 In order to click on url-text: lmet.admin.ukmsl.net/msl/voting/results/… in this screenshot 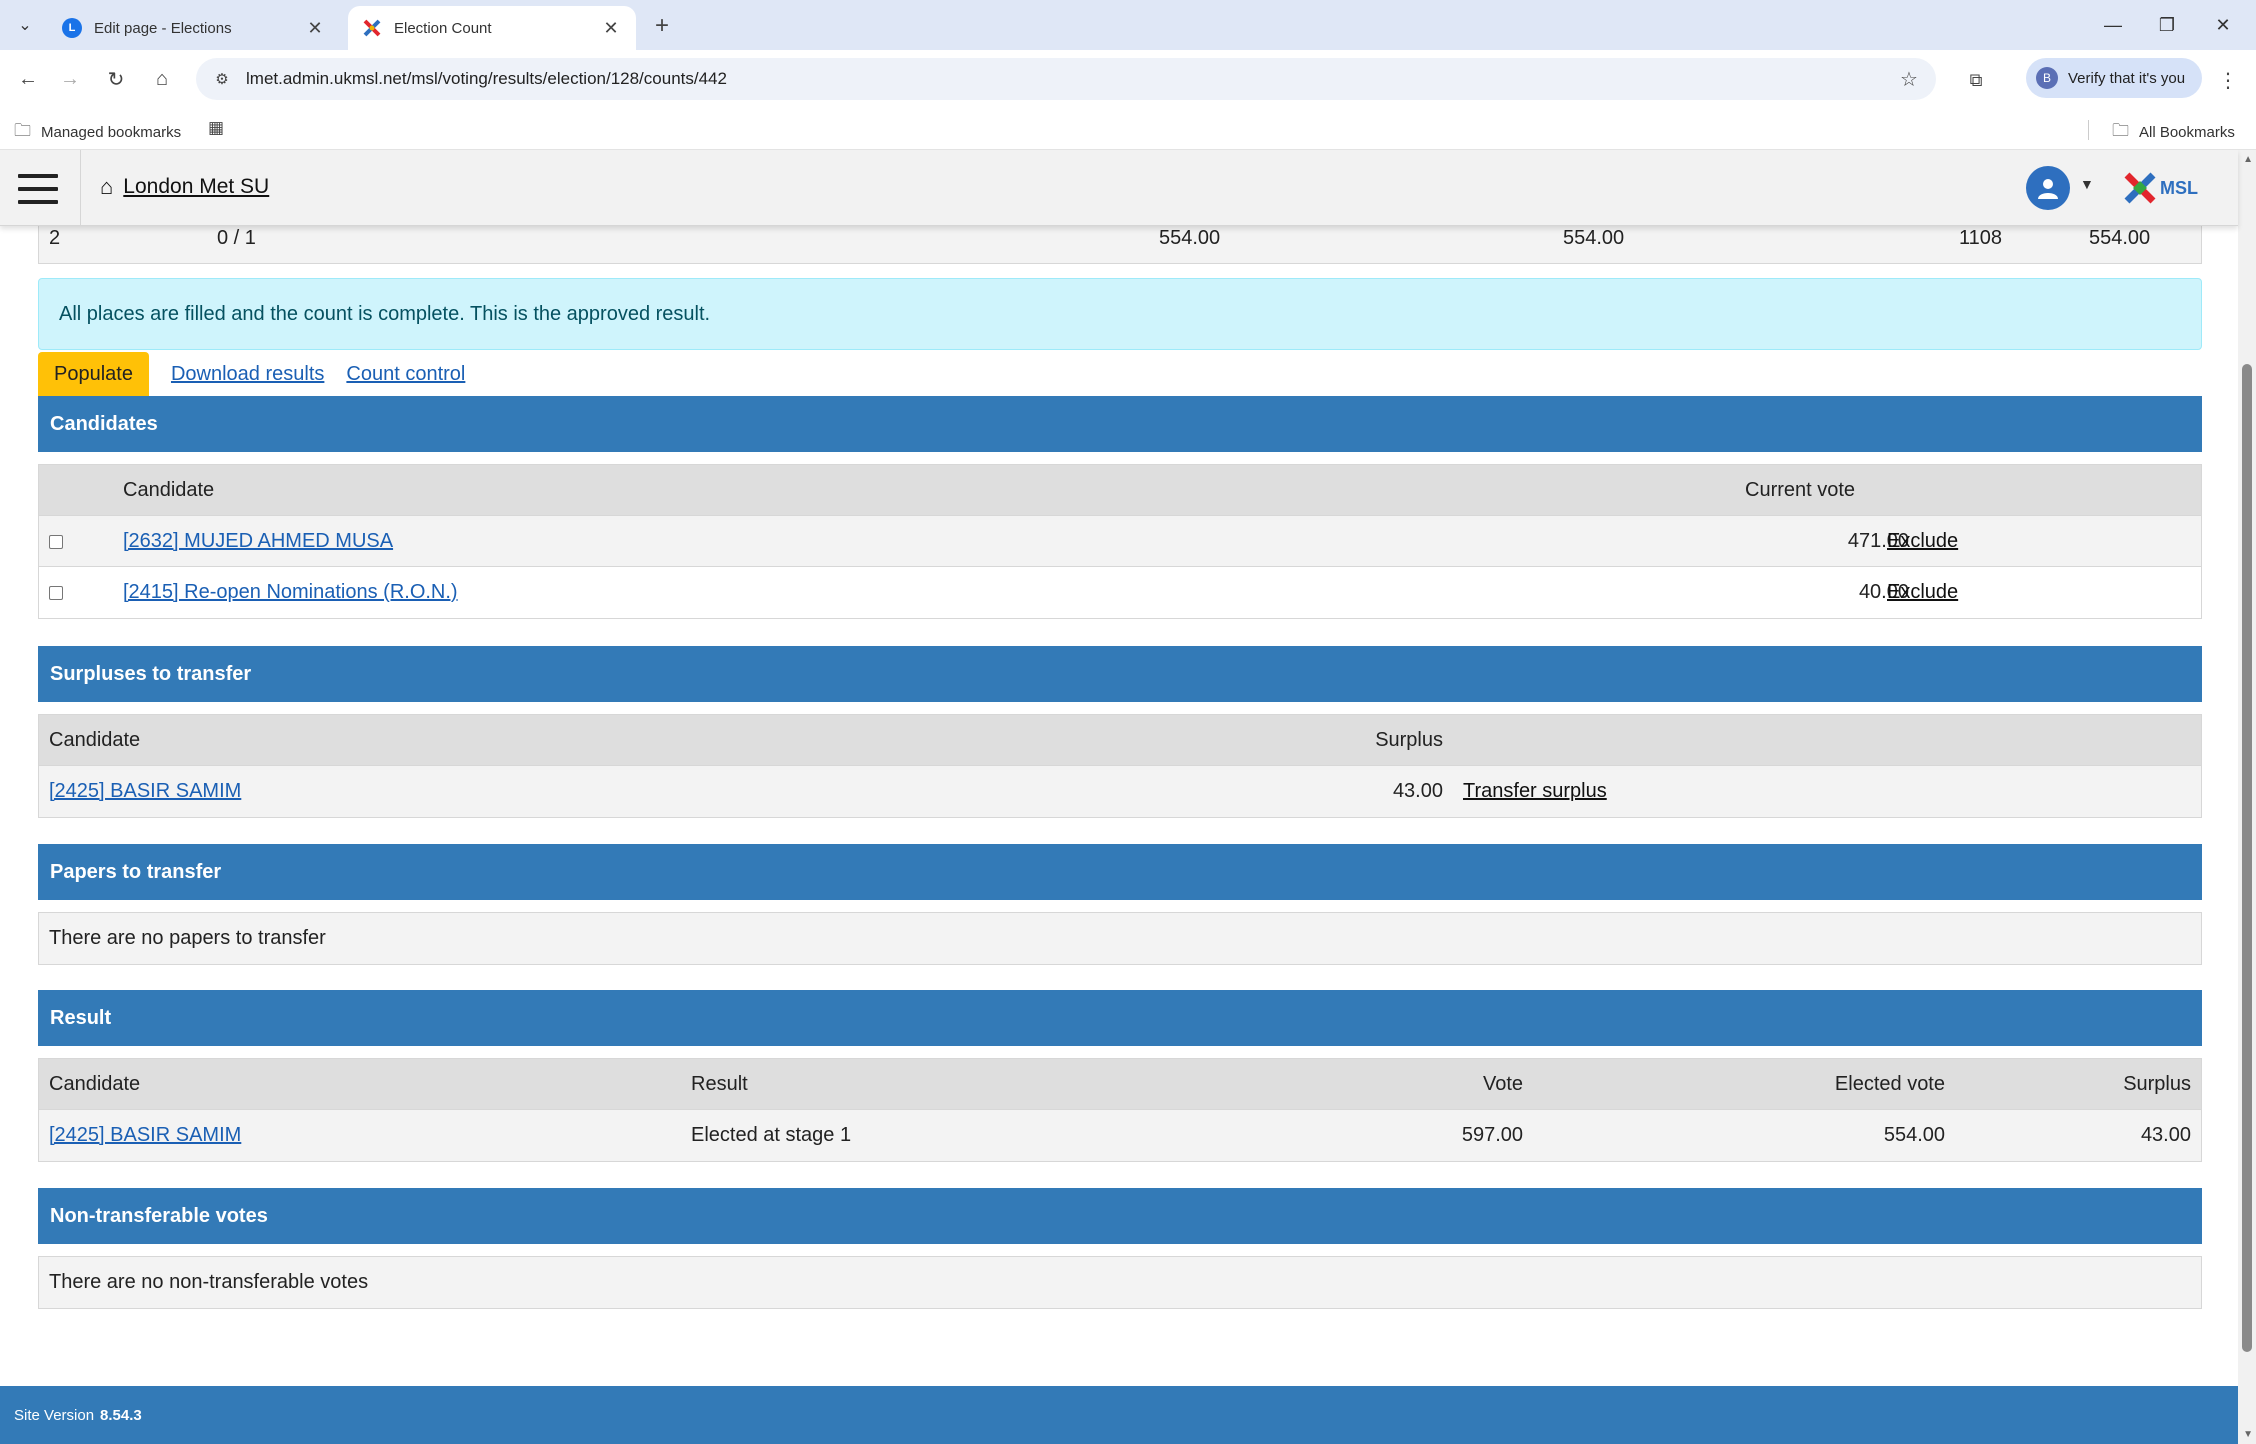, I will do `click(1070, 79)`.